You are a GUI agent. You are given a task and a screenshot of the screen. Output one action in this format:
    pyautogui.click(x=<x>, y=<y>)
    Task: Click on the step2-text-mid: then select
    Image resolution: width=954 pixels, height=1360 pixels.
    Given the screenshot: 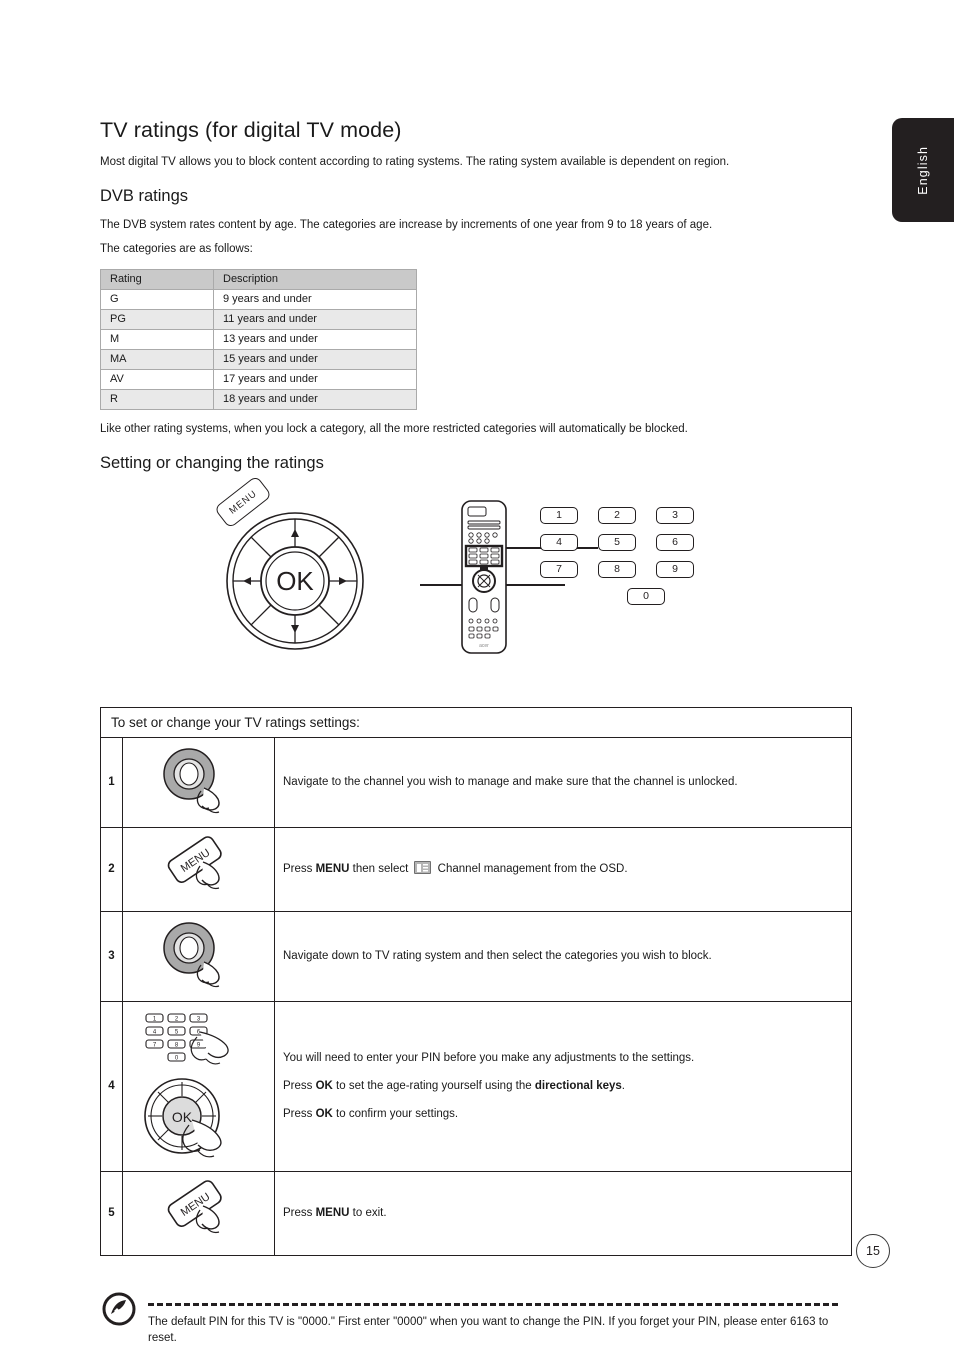 What is the action you would take?
    pyautogui.click(x=380, y=868)
    